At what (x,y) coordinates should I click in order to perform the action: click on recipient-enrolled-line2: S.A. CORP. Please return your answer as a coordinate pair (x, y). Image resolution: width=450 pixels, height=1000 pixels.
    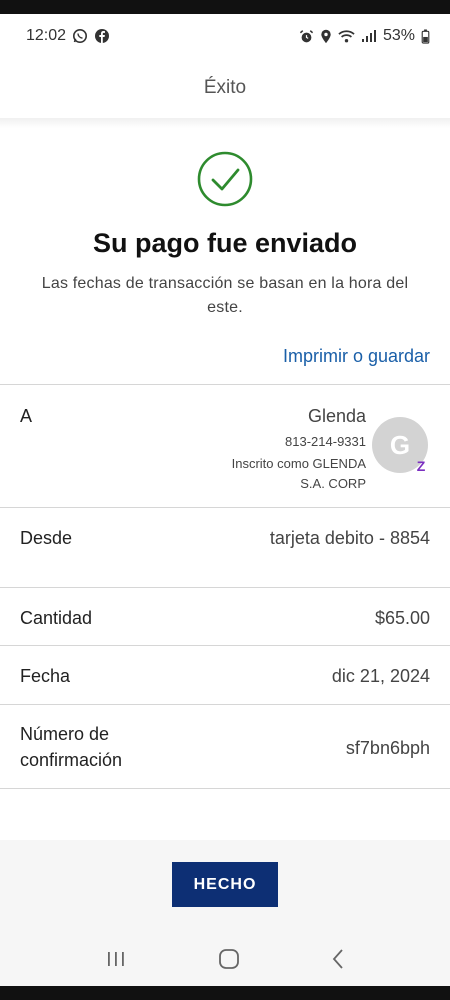
    Looking at the image, I should click on (333, 483).